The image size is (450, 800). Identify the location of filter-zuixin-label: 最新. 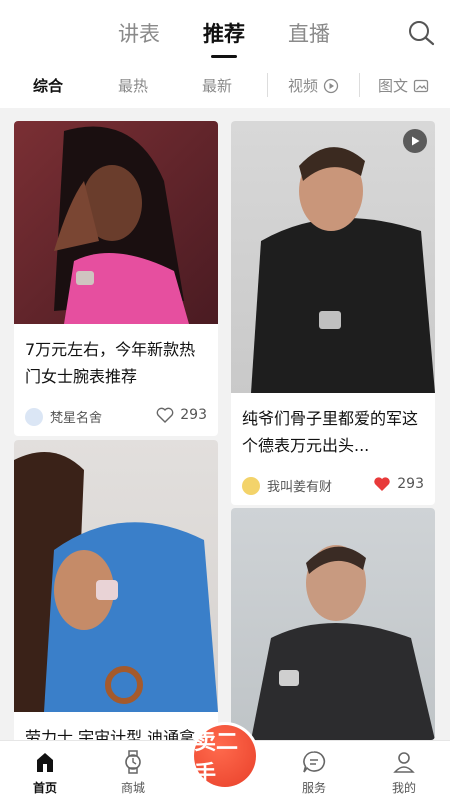
(217, 86).